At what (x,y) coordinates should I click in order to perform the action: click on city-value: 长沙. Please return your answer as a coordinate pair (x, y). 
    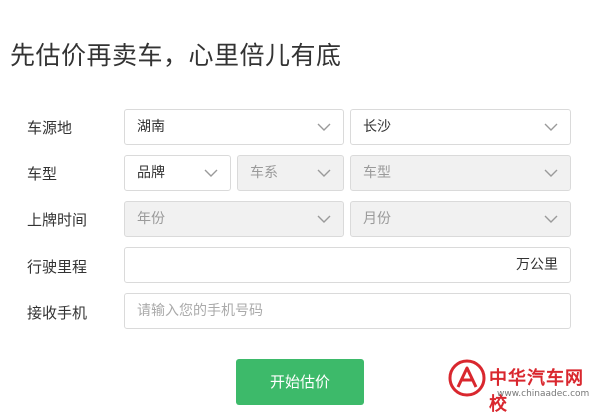
    Looking at the image, I should click on (377, 127).